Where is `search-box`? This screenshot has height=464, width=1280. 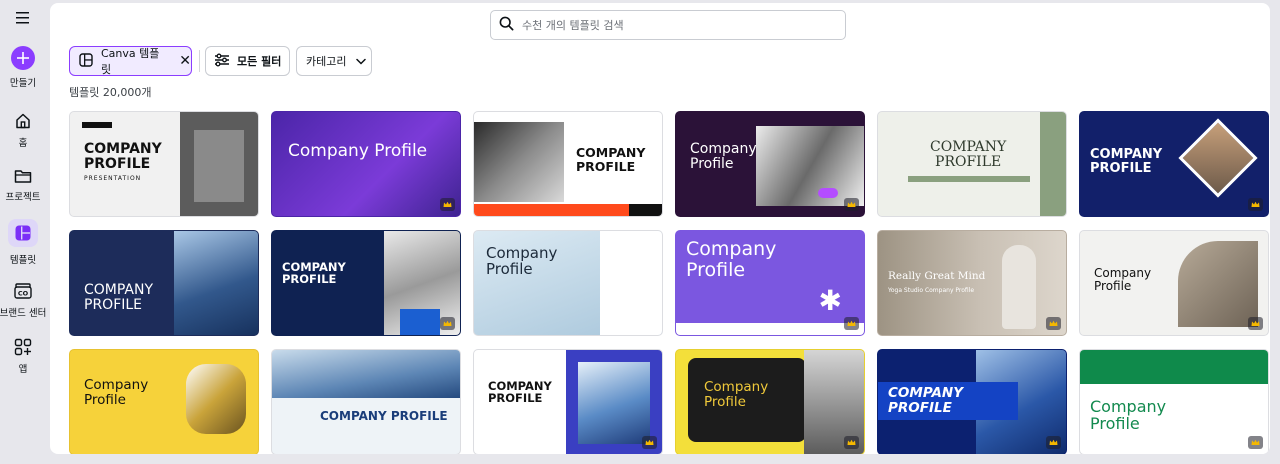 search-box is located at coordinates (668, 25).